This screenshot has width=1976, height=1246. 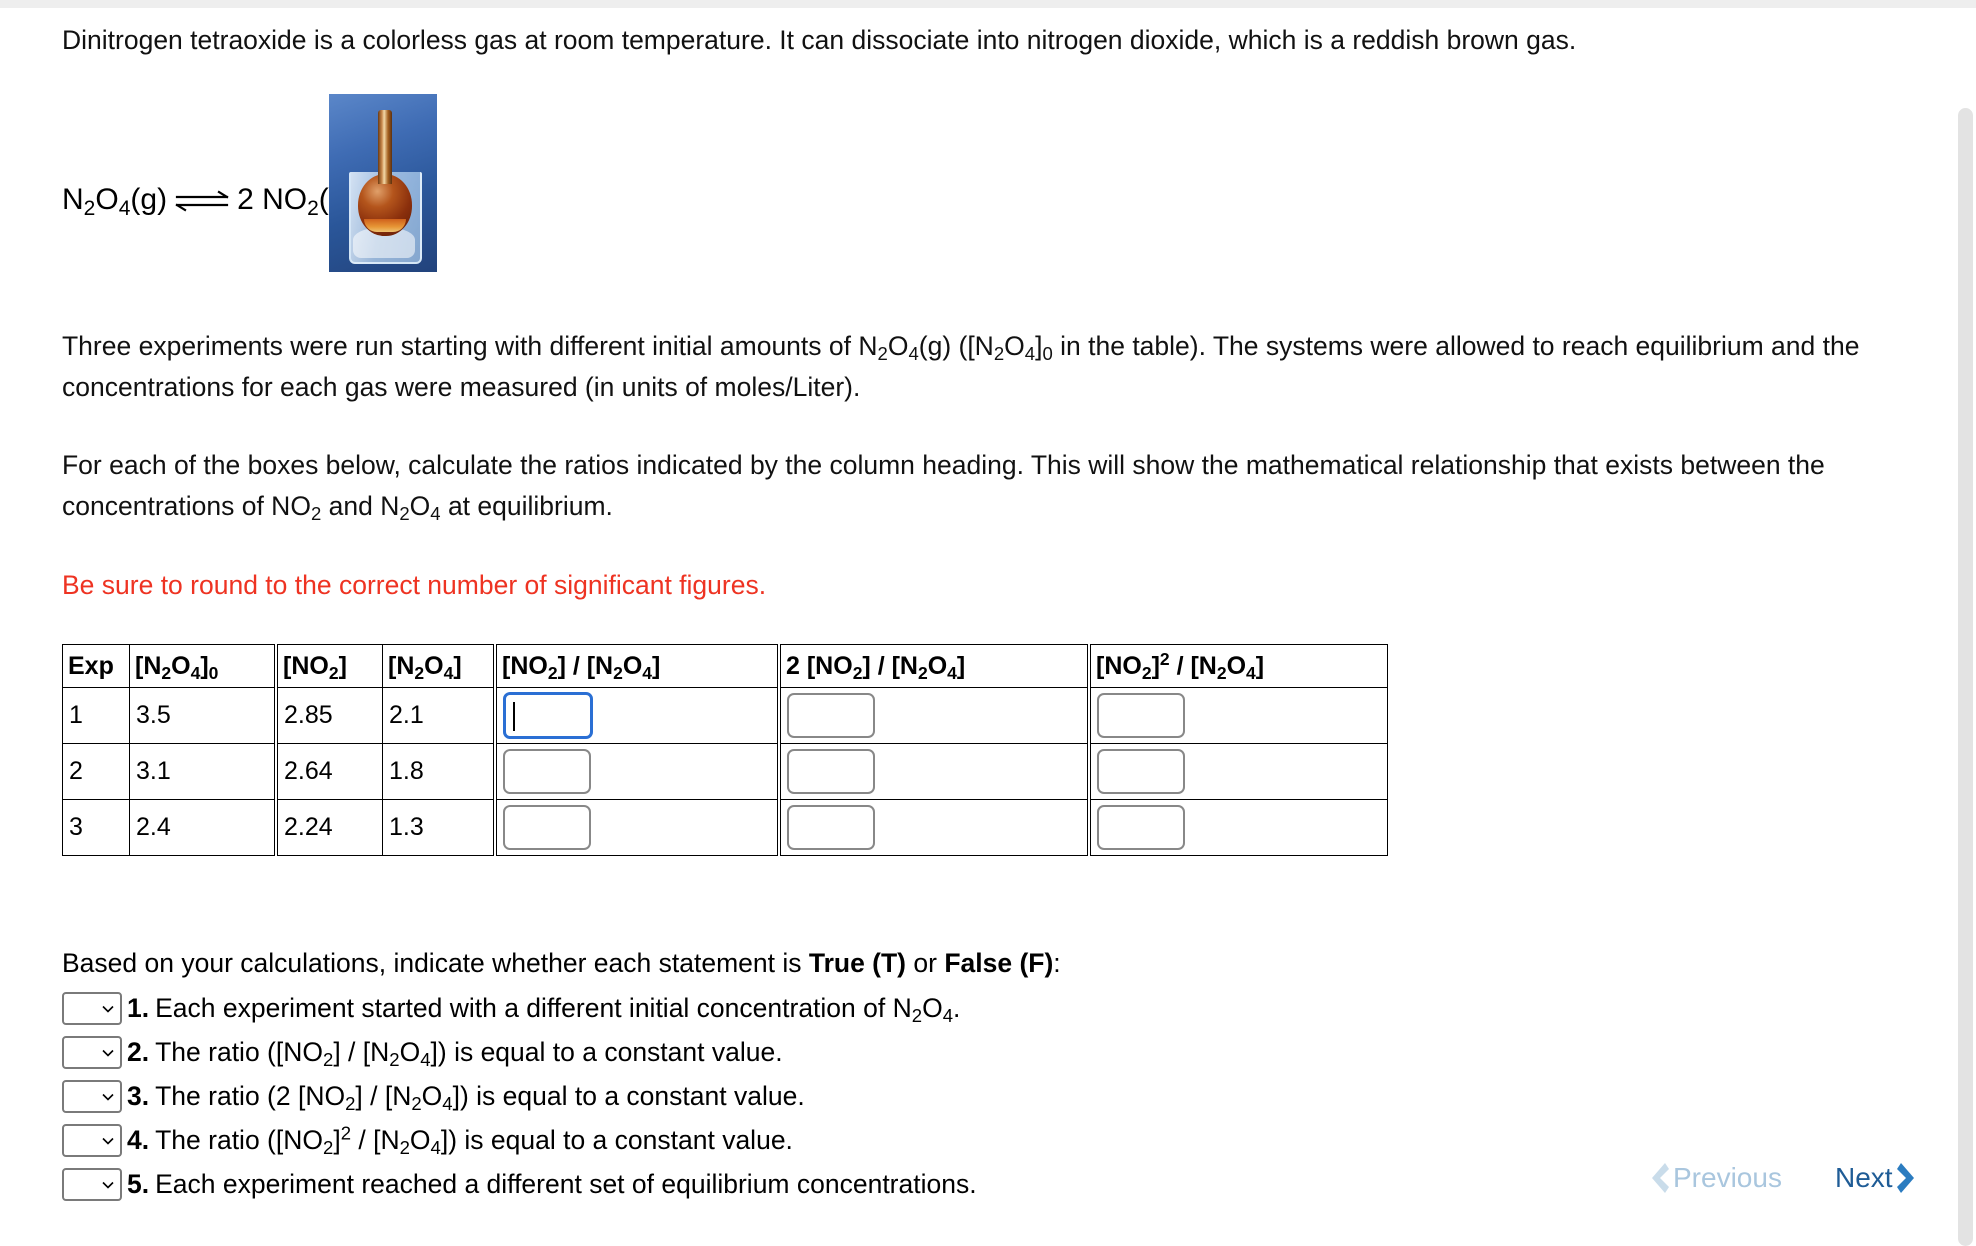 What do you see at coordinates (96, 715) in the screenshot?
I see `cell-exp: 1` at bounding box center [96, 715].